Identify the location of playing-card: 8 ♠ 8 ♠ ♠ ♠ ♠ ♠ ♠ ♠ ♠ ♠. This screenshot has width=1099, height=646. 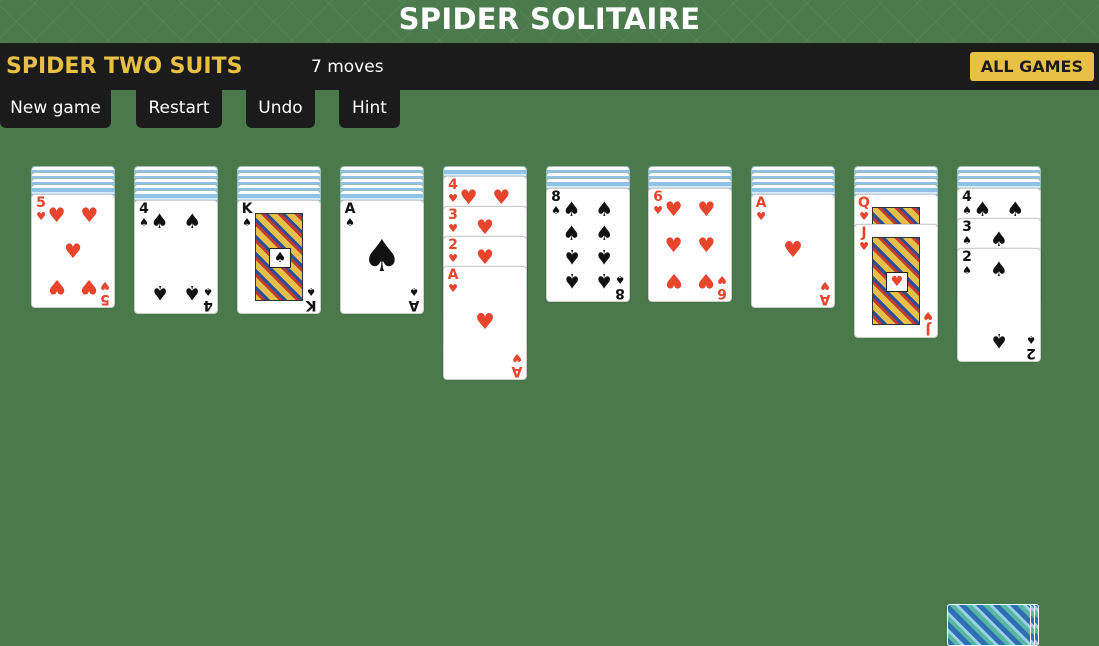
(588, 245).